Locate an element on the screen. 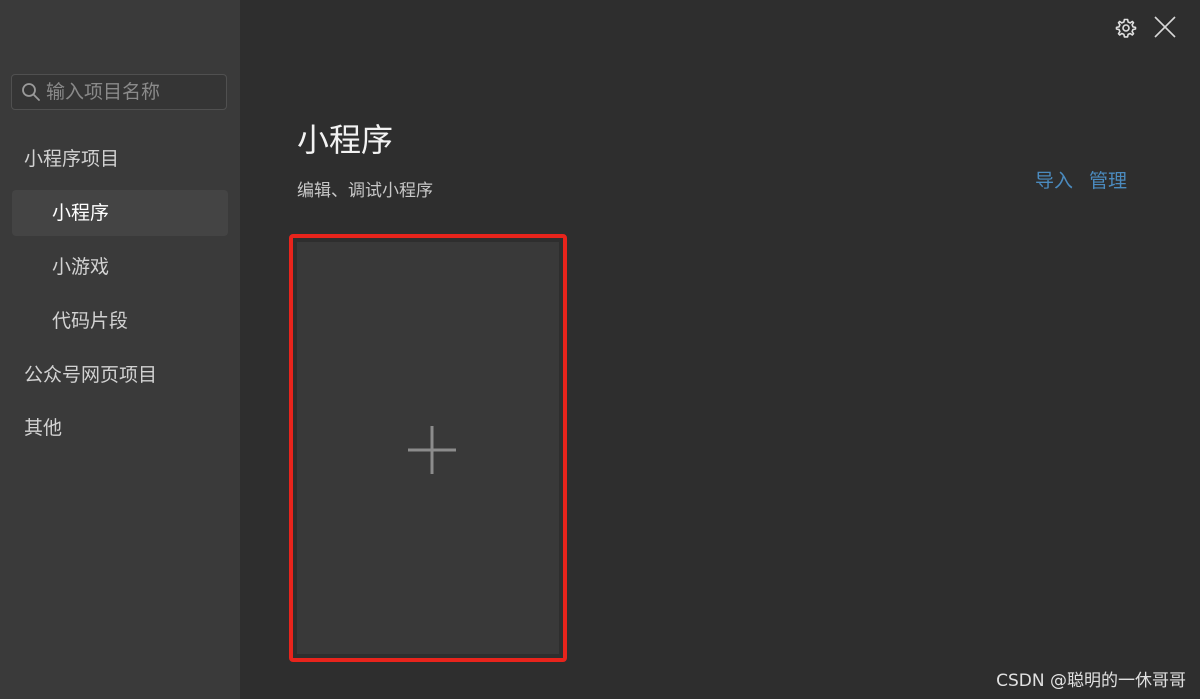 The height and width of the screenshot is (699, 1200). import-link: 导入 is located at coordinates (1054, 181).